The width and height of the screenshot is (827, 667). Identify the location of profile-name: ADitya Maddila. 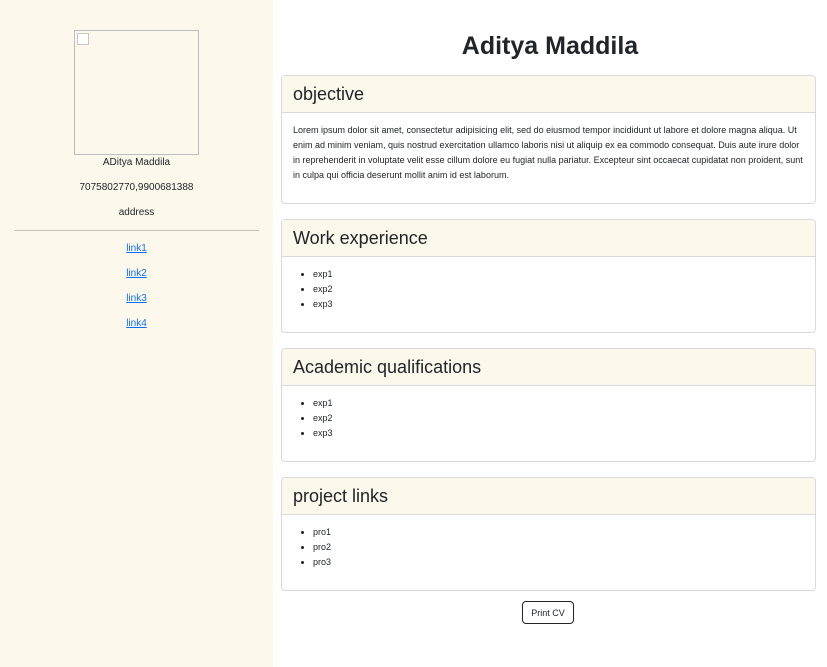
(136, 162).